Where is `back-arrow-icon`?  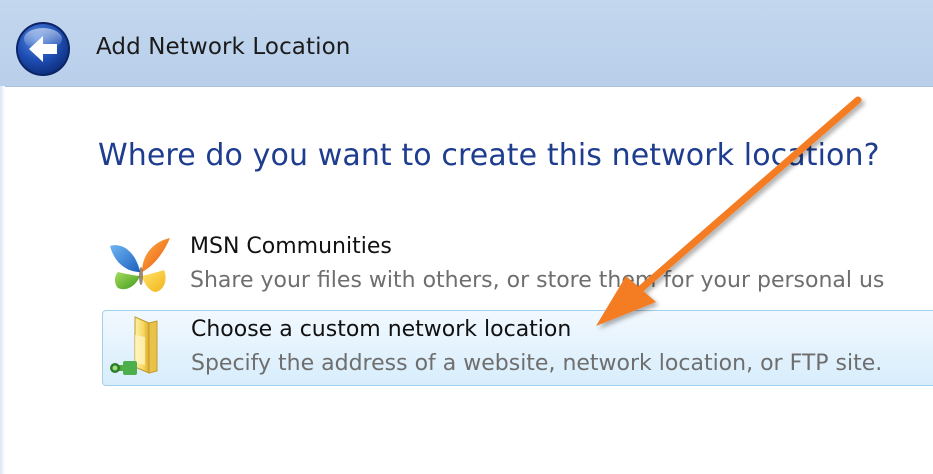 back-arrow-icon is located at coordinates (43, 49).